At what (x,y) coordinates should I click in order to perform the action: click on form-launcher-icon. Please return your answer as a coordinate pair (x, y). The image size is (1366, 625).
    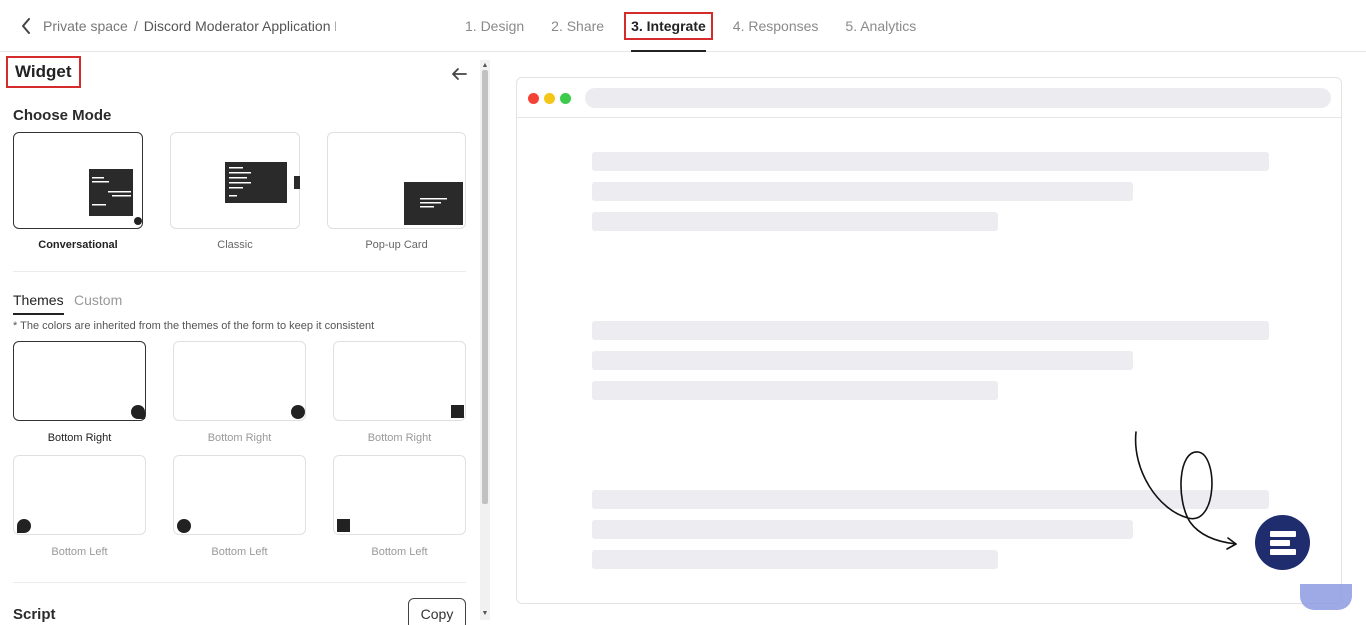
    Looking at the image, I should click on (1282, 542).